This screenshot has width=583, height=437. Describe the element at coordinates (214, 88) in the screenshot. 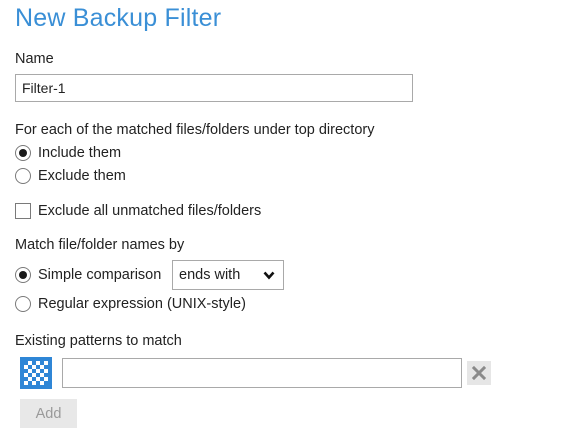

I see `name-input` at that location.